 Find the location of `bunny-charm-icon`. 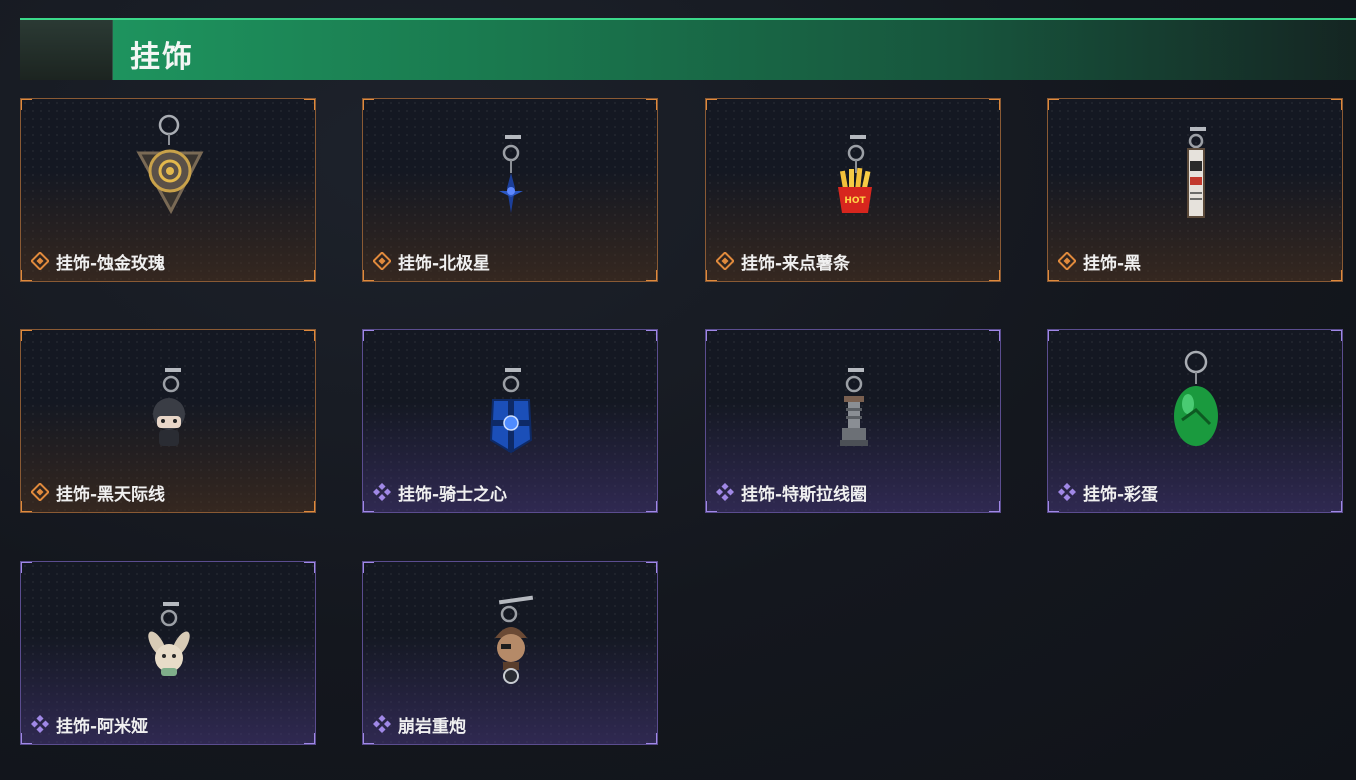

bunny-charm-icon is located at coordinates (169, 639).